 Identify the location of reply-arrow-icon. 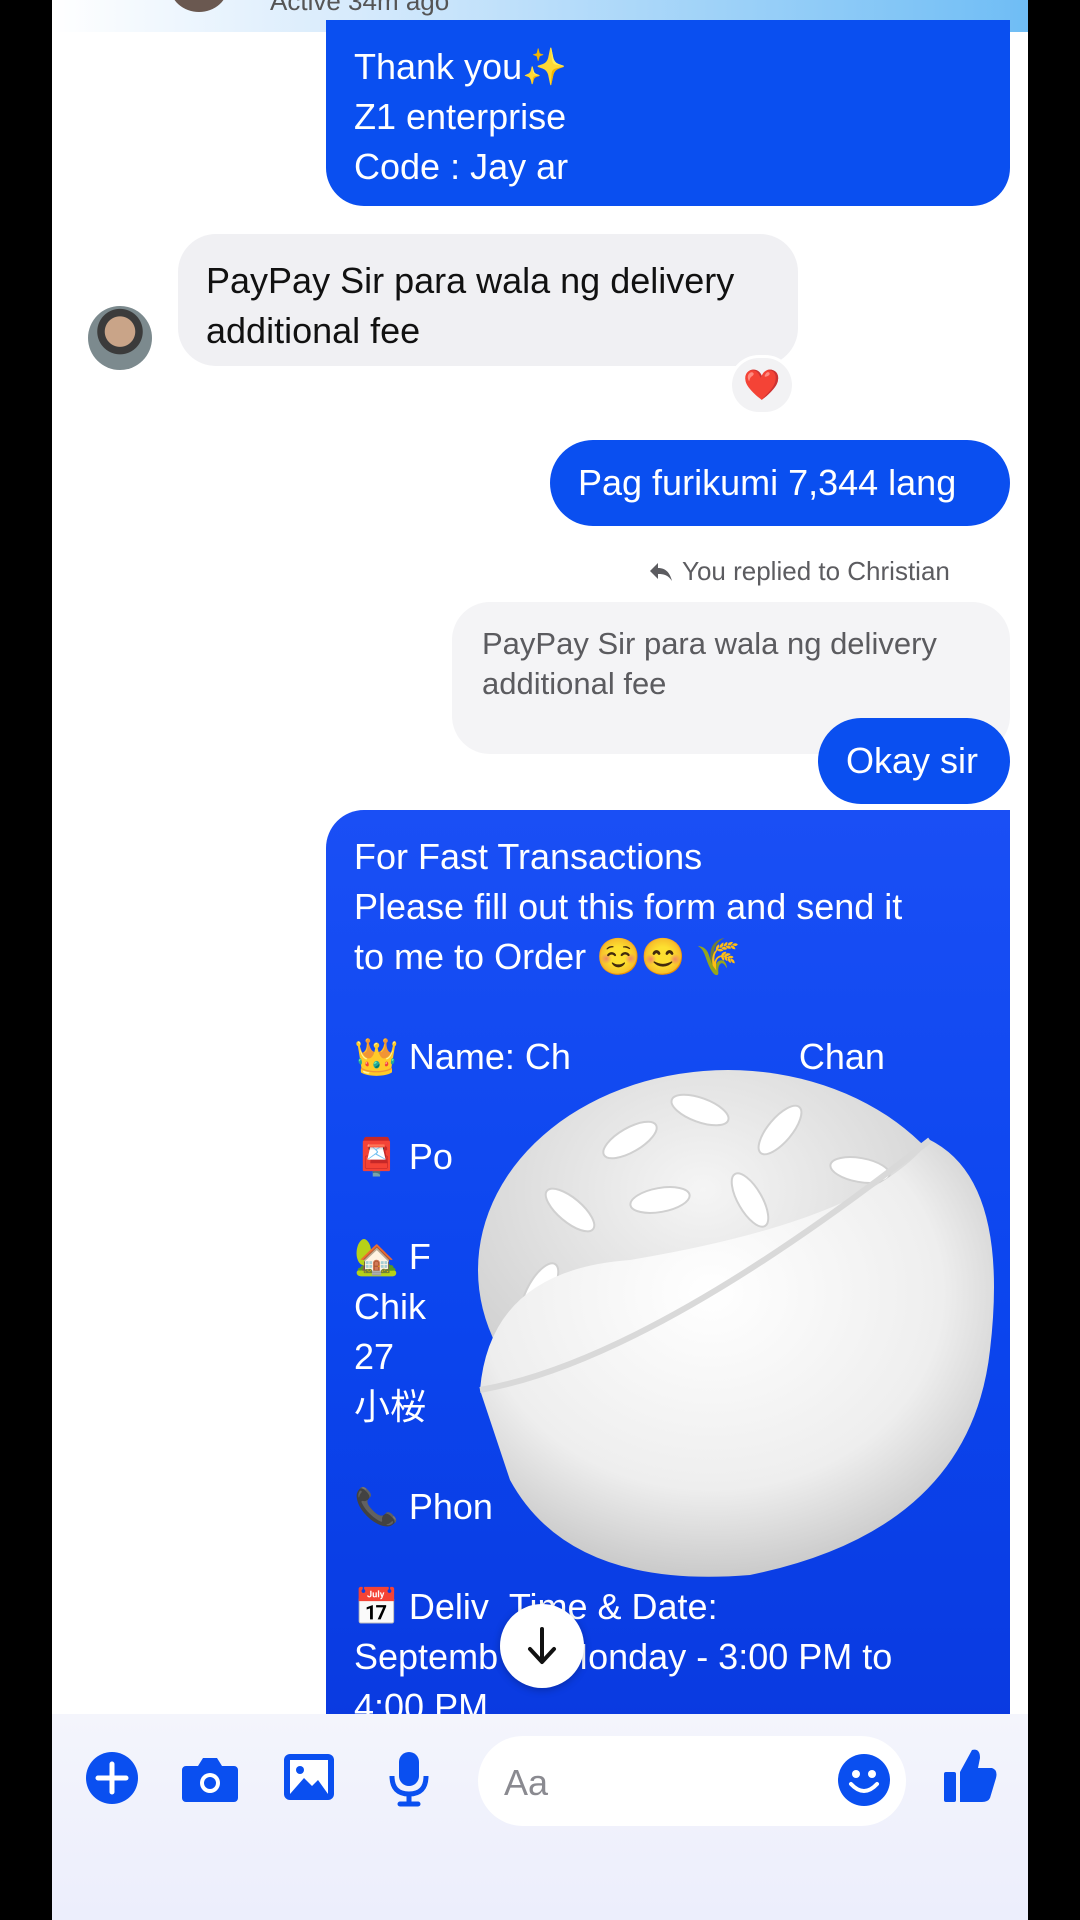
(661, 572).